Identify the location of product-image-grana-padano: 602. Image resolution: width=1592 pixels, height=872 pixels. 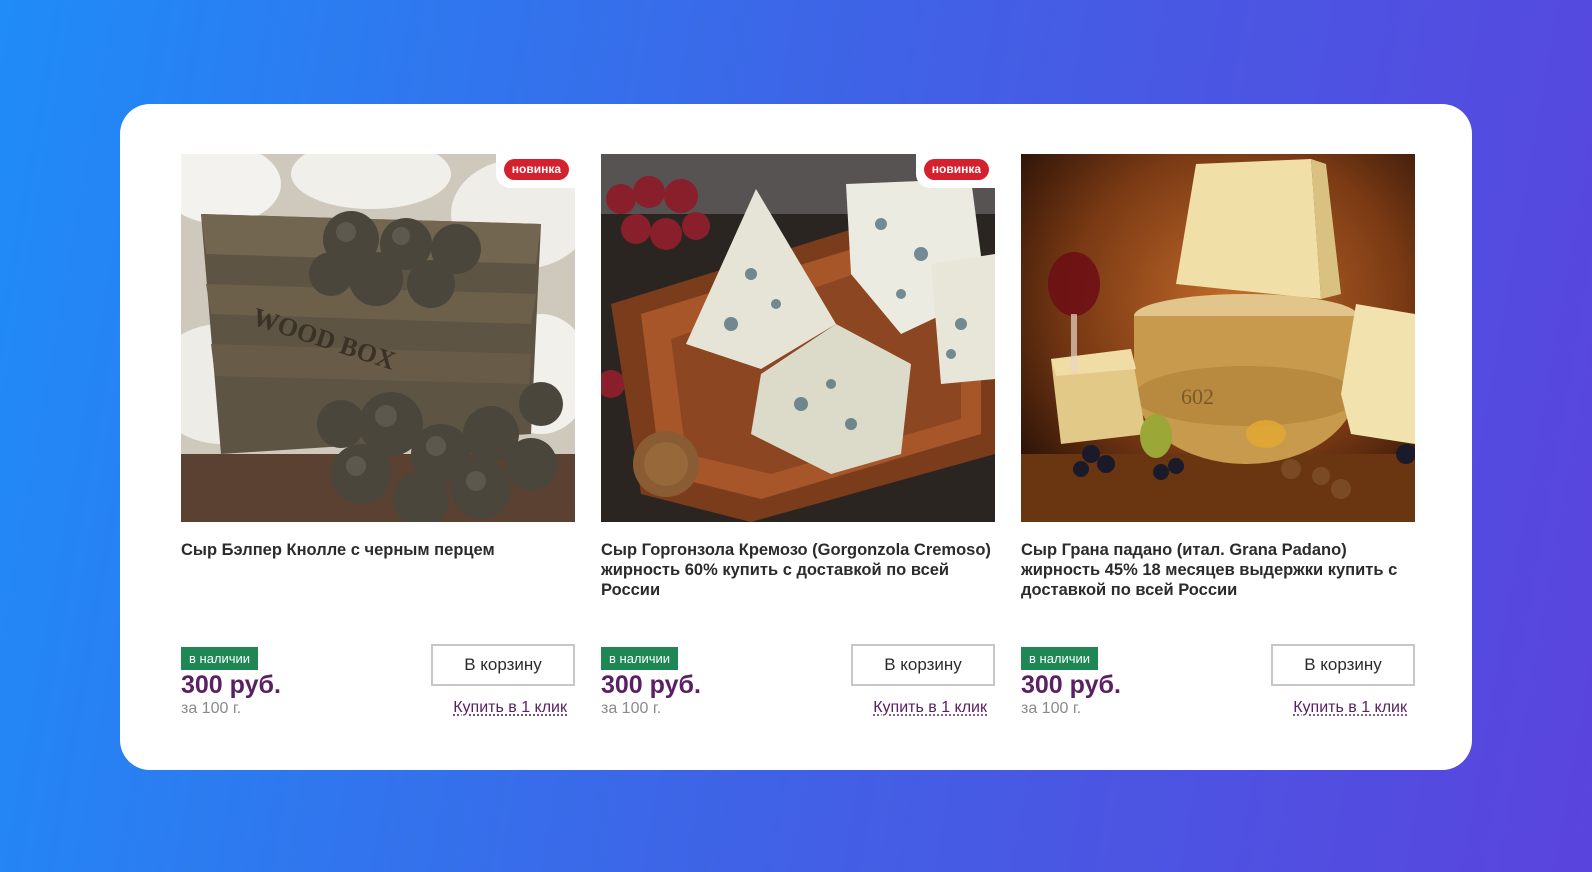
(1218, 338).